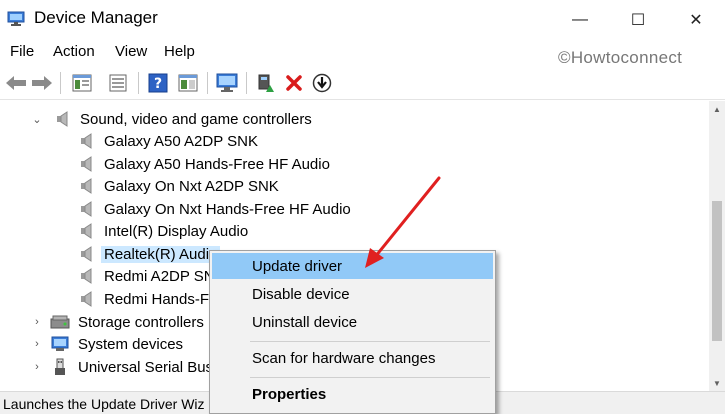  Describe the element at coordinates (152, 276) in the screenshot. I see `tree-item: Redmi A2DP SNK` at that location.